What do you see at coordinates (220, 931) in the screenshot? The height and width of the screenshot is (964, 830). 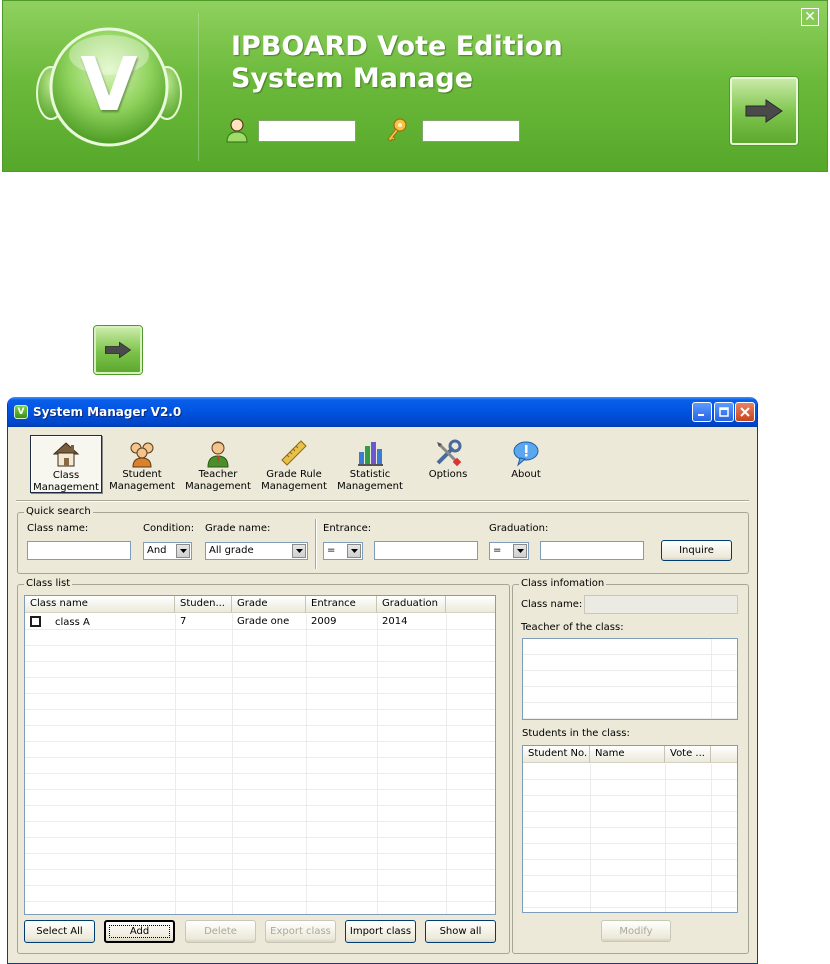 I see `delete-button: Delete` at bounding box center [220, 931].